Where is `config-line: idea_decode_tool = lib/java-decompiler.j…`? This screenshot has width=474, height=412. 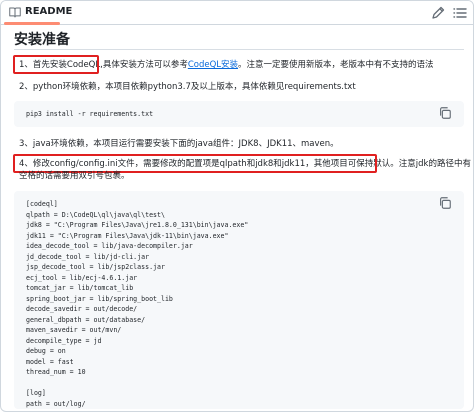
config-line: idea_decode_tool = lib/java-decompiler.j… is located at coordinates (109, 246).